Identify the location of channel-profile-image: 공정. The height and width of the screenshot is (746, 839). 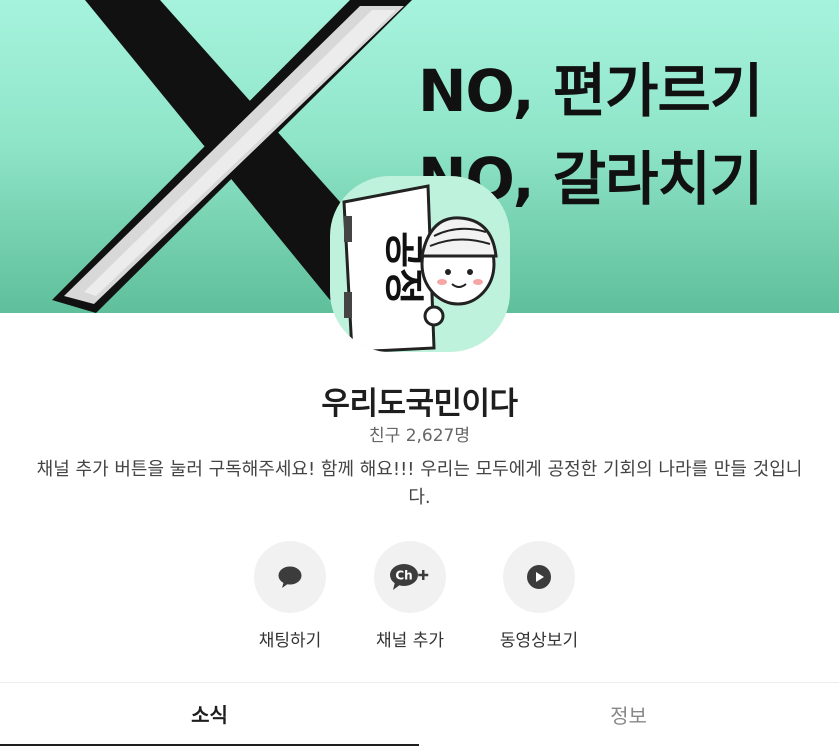
(420, 264).